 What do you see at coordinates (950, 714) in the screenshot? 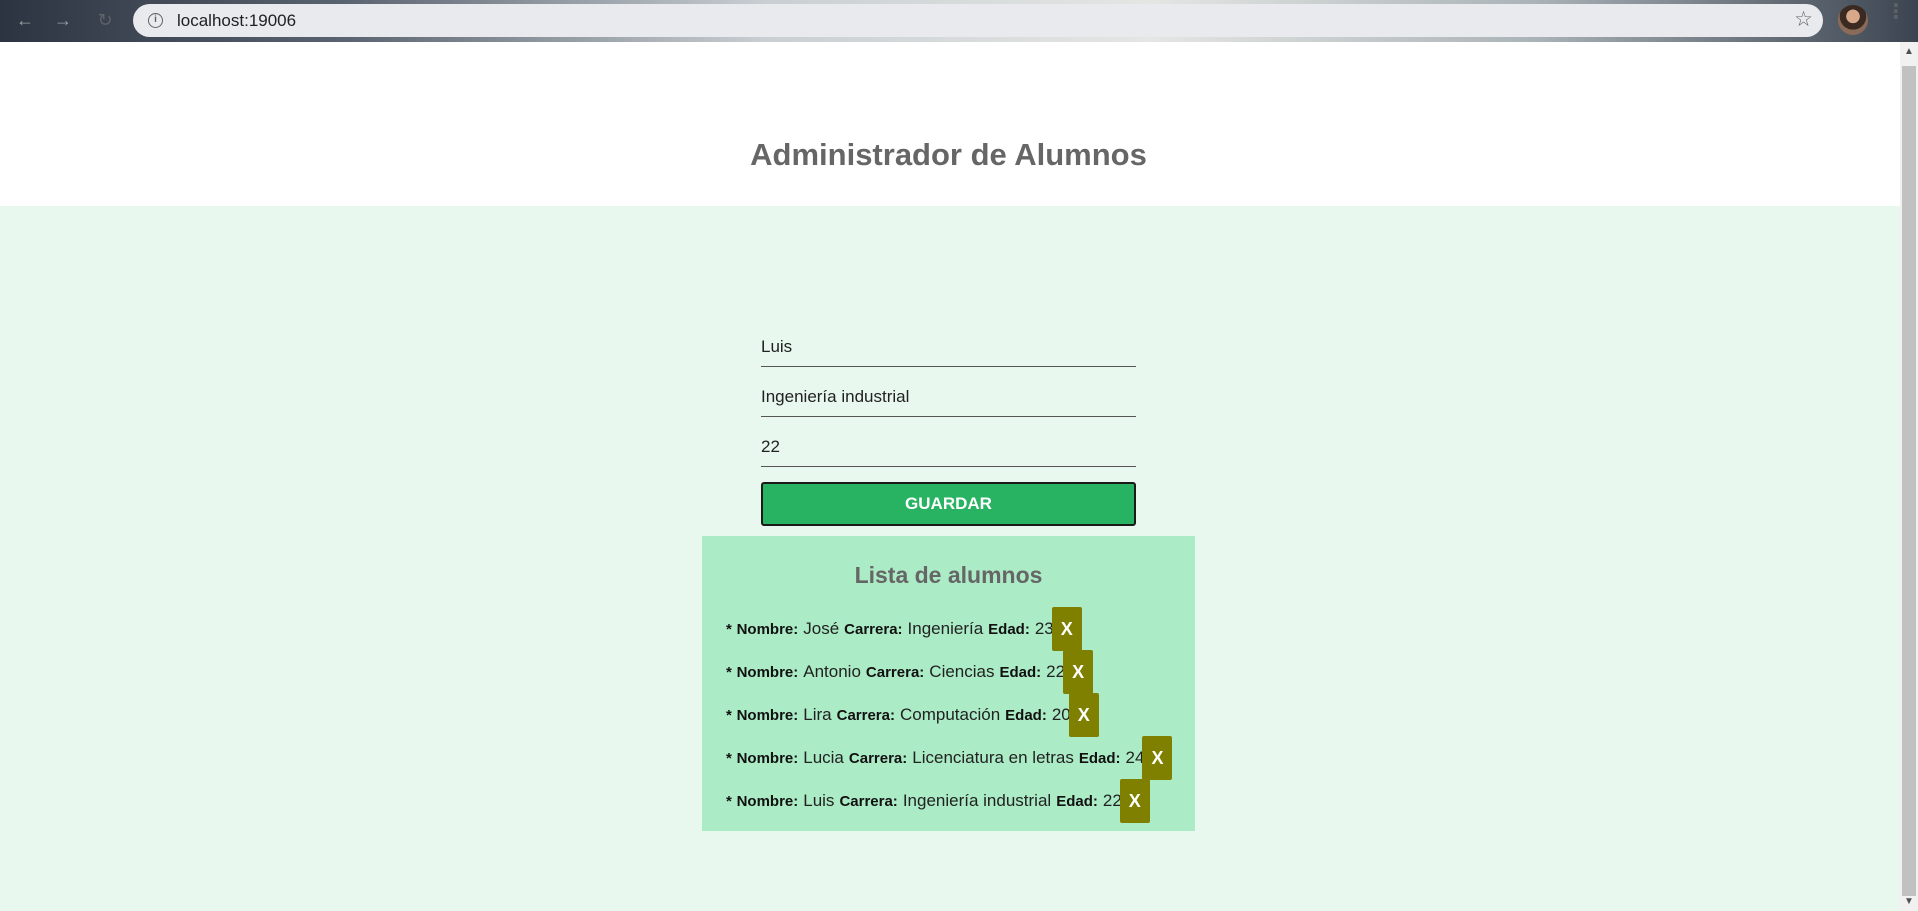
I see `student-career: Computación` at bounding box center [950, 714].